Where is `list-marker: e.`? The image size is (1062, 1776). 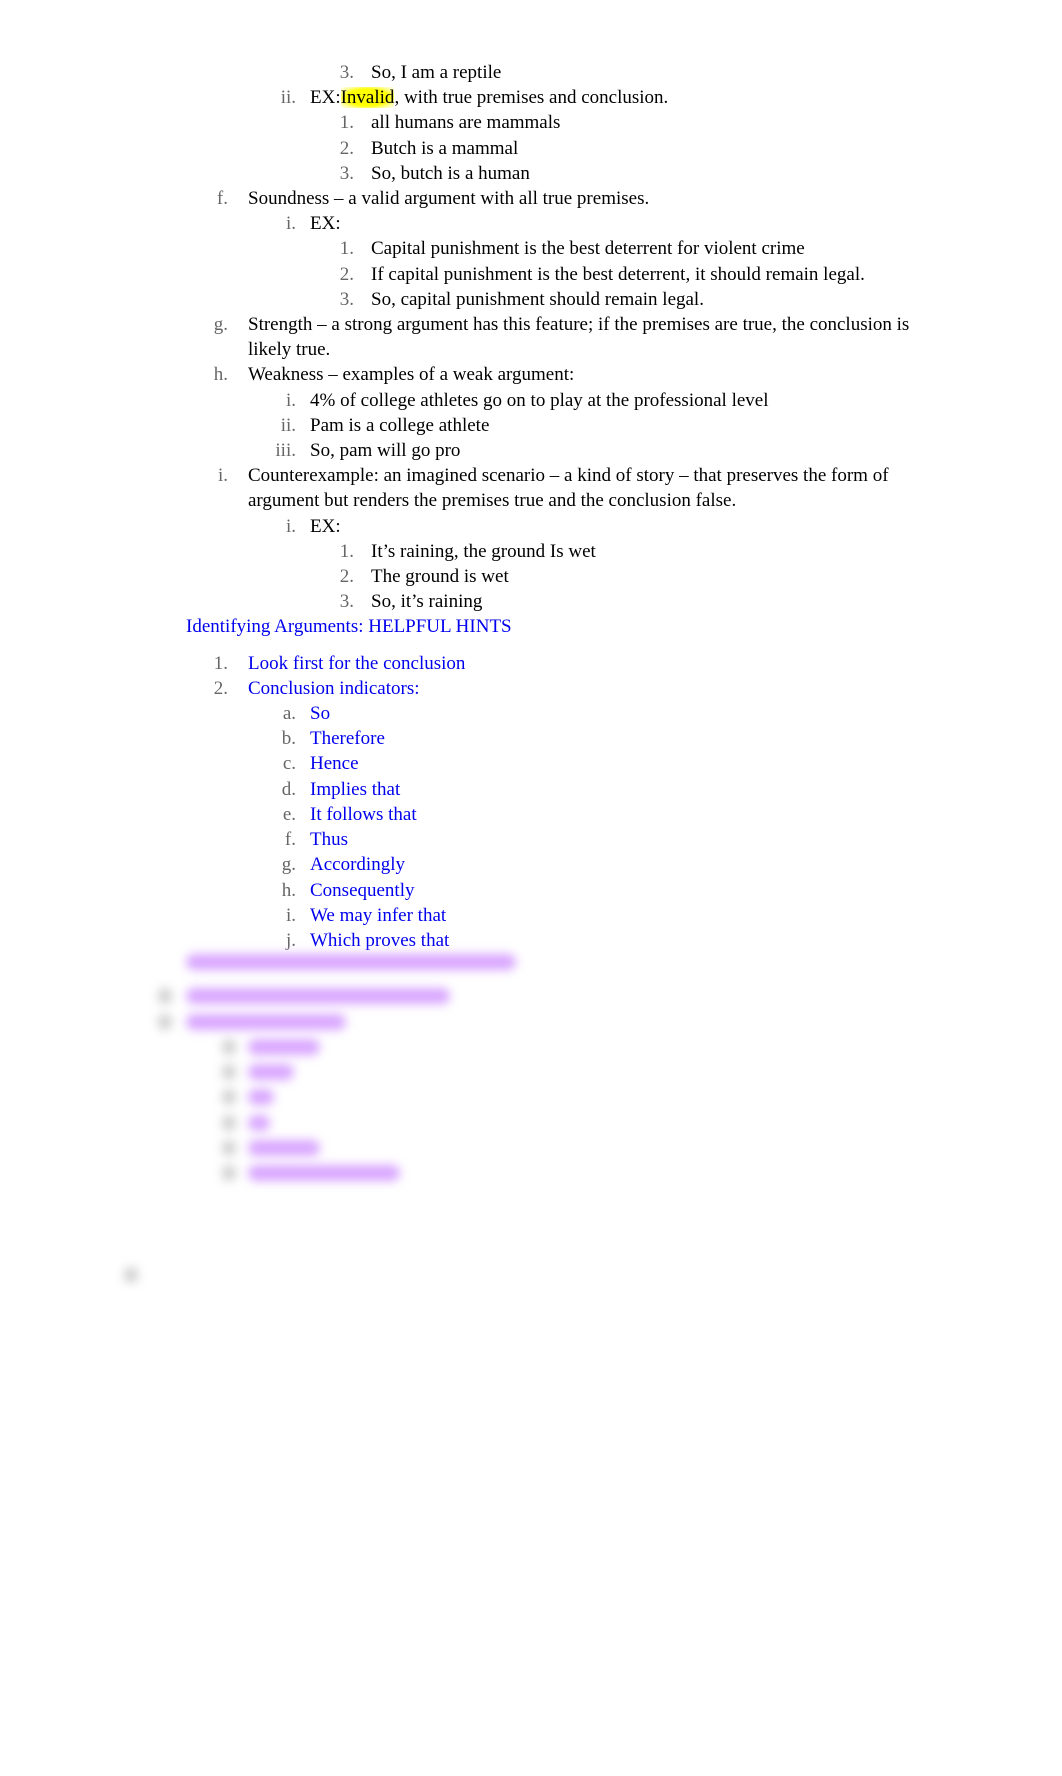
list-marker: e. is located at coordinates (289, 814).